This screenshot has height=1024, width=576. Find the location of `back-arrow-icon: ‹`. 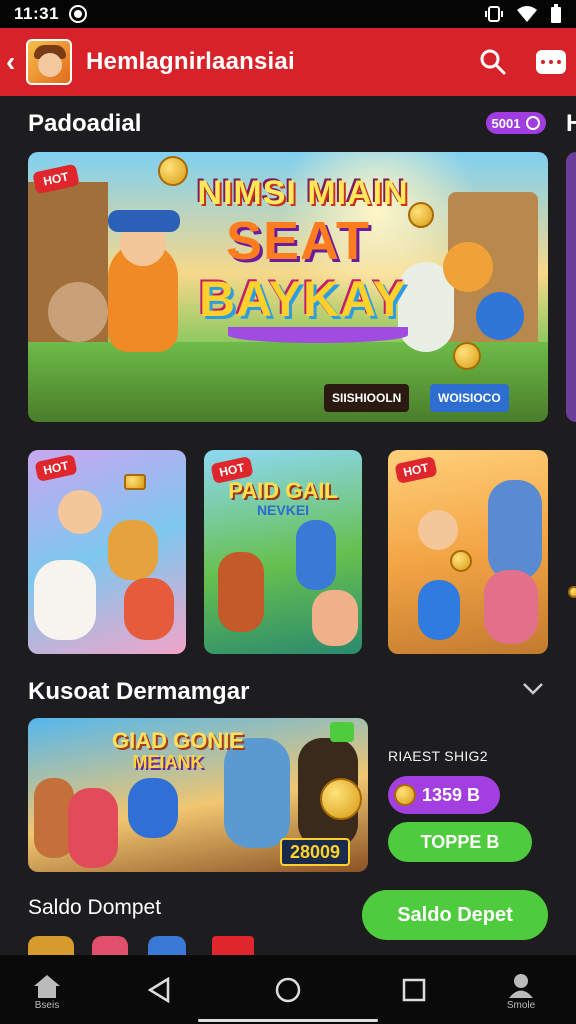

back-arrow-icon: ‹ is located at coordinates (15, 62).